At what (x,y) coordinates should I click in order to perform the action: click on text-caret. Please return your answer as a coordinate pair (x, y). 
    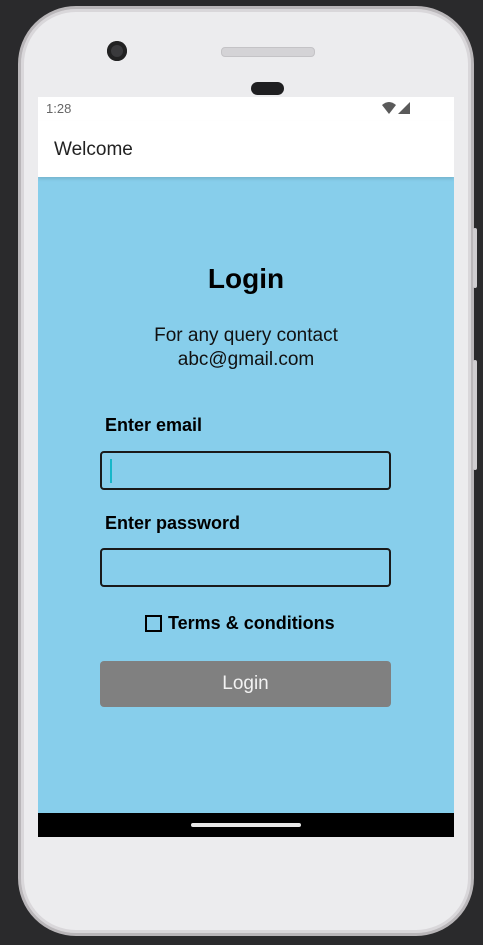
    Looking at the image, I should click on (111, 471).